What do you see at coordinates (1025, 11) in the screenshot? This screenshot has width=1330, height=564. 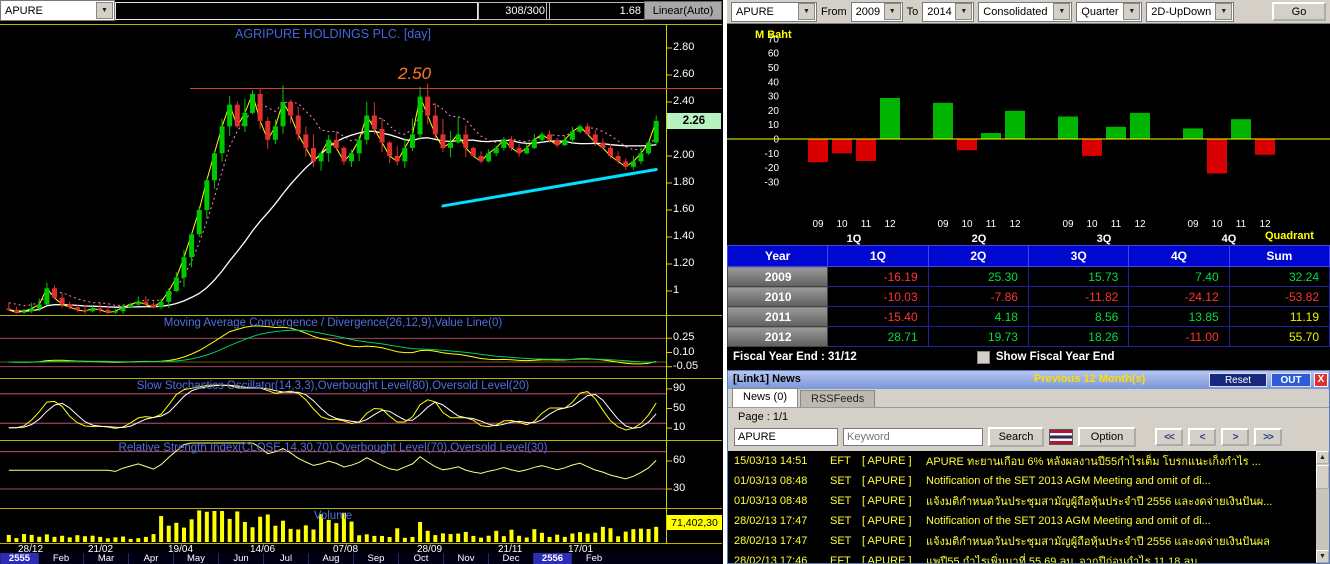 I see `statement-combobox: Consolidated ▼` at bounding box center [1025, 11].